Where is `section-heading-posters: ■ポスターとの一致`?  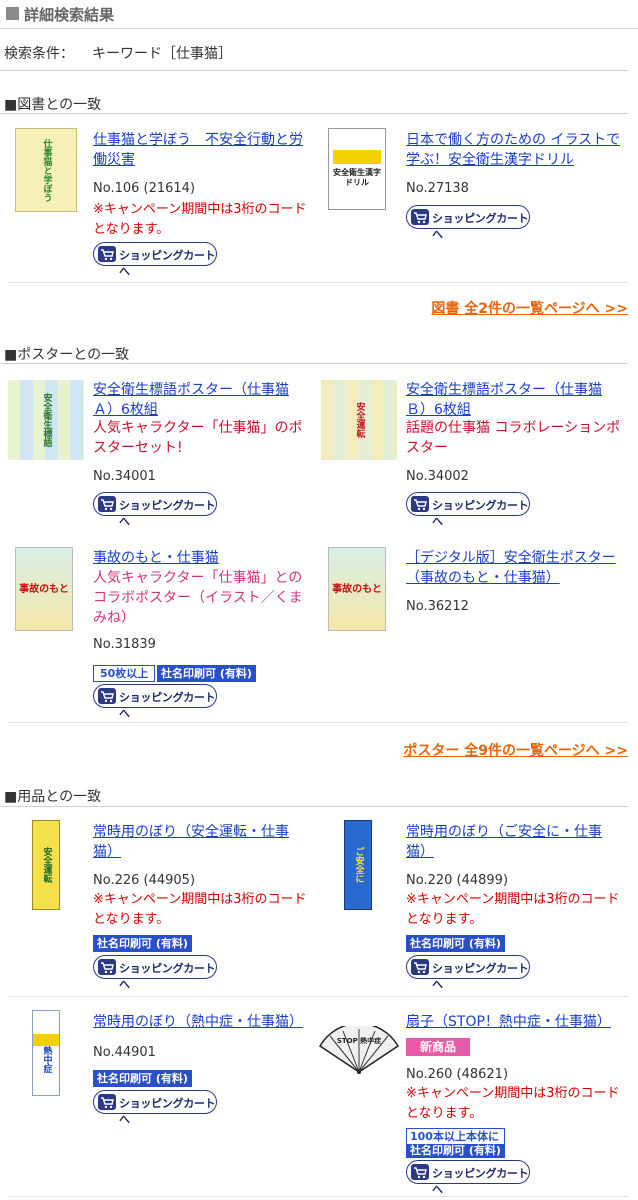
section-heading-posters: ■ポスターとの一致 is located at coordinates (67, 355).